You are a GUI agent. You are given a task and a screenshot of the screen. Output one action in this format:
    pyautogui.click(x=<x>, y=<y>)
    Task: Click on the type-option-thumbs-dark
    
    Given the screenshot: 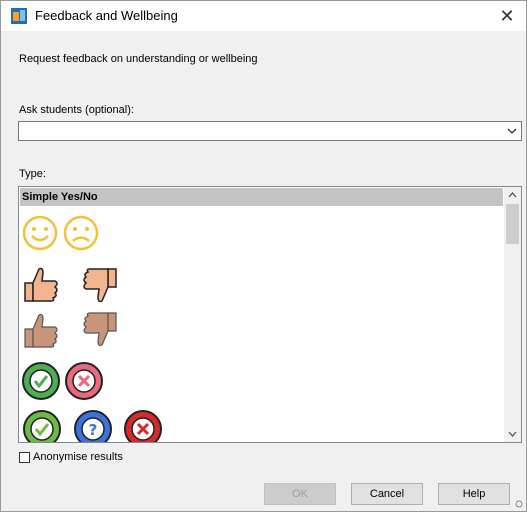 What is the action you would take?
    pyautogui.click(x=70, y=330)
    